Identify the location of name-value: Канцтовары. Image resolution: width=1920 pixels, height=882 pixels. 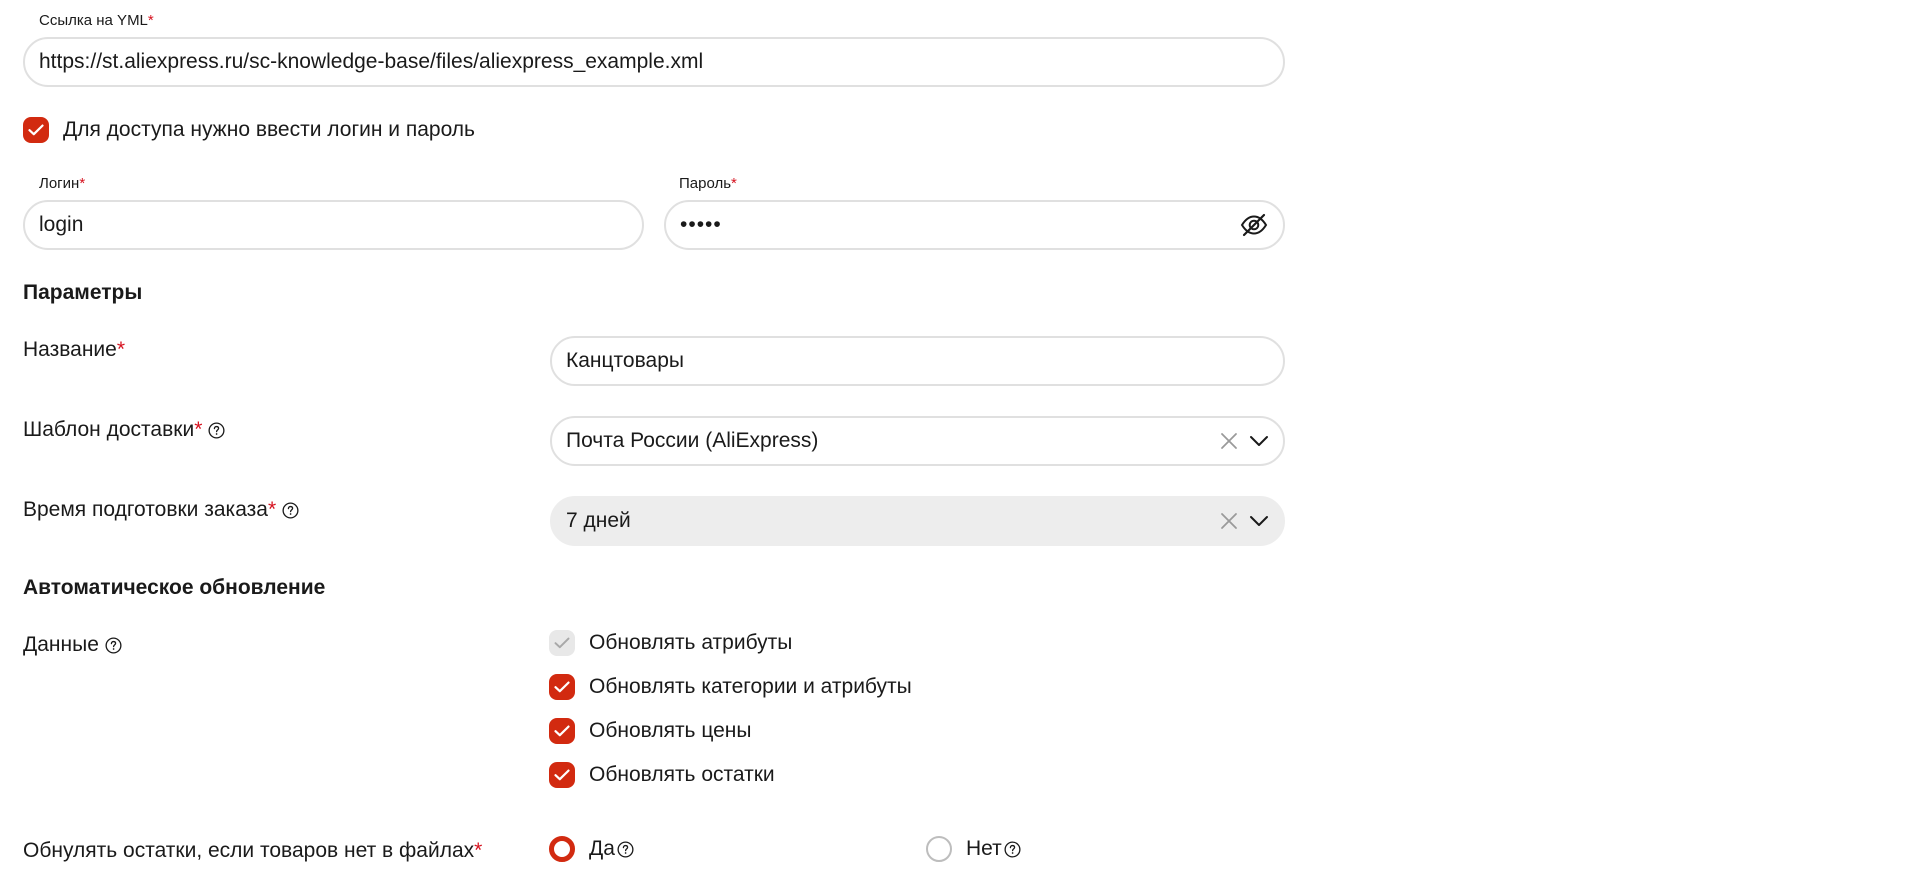
(625, 360).